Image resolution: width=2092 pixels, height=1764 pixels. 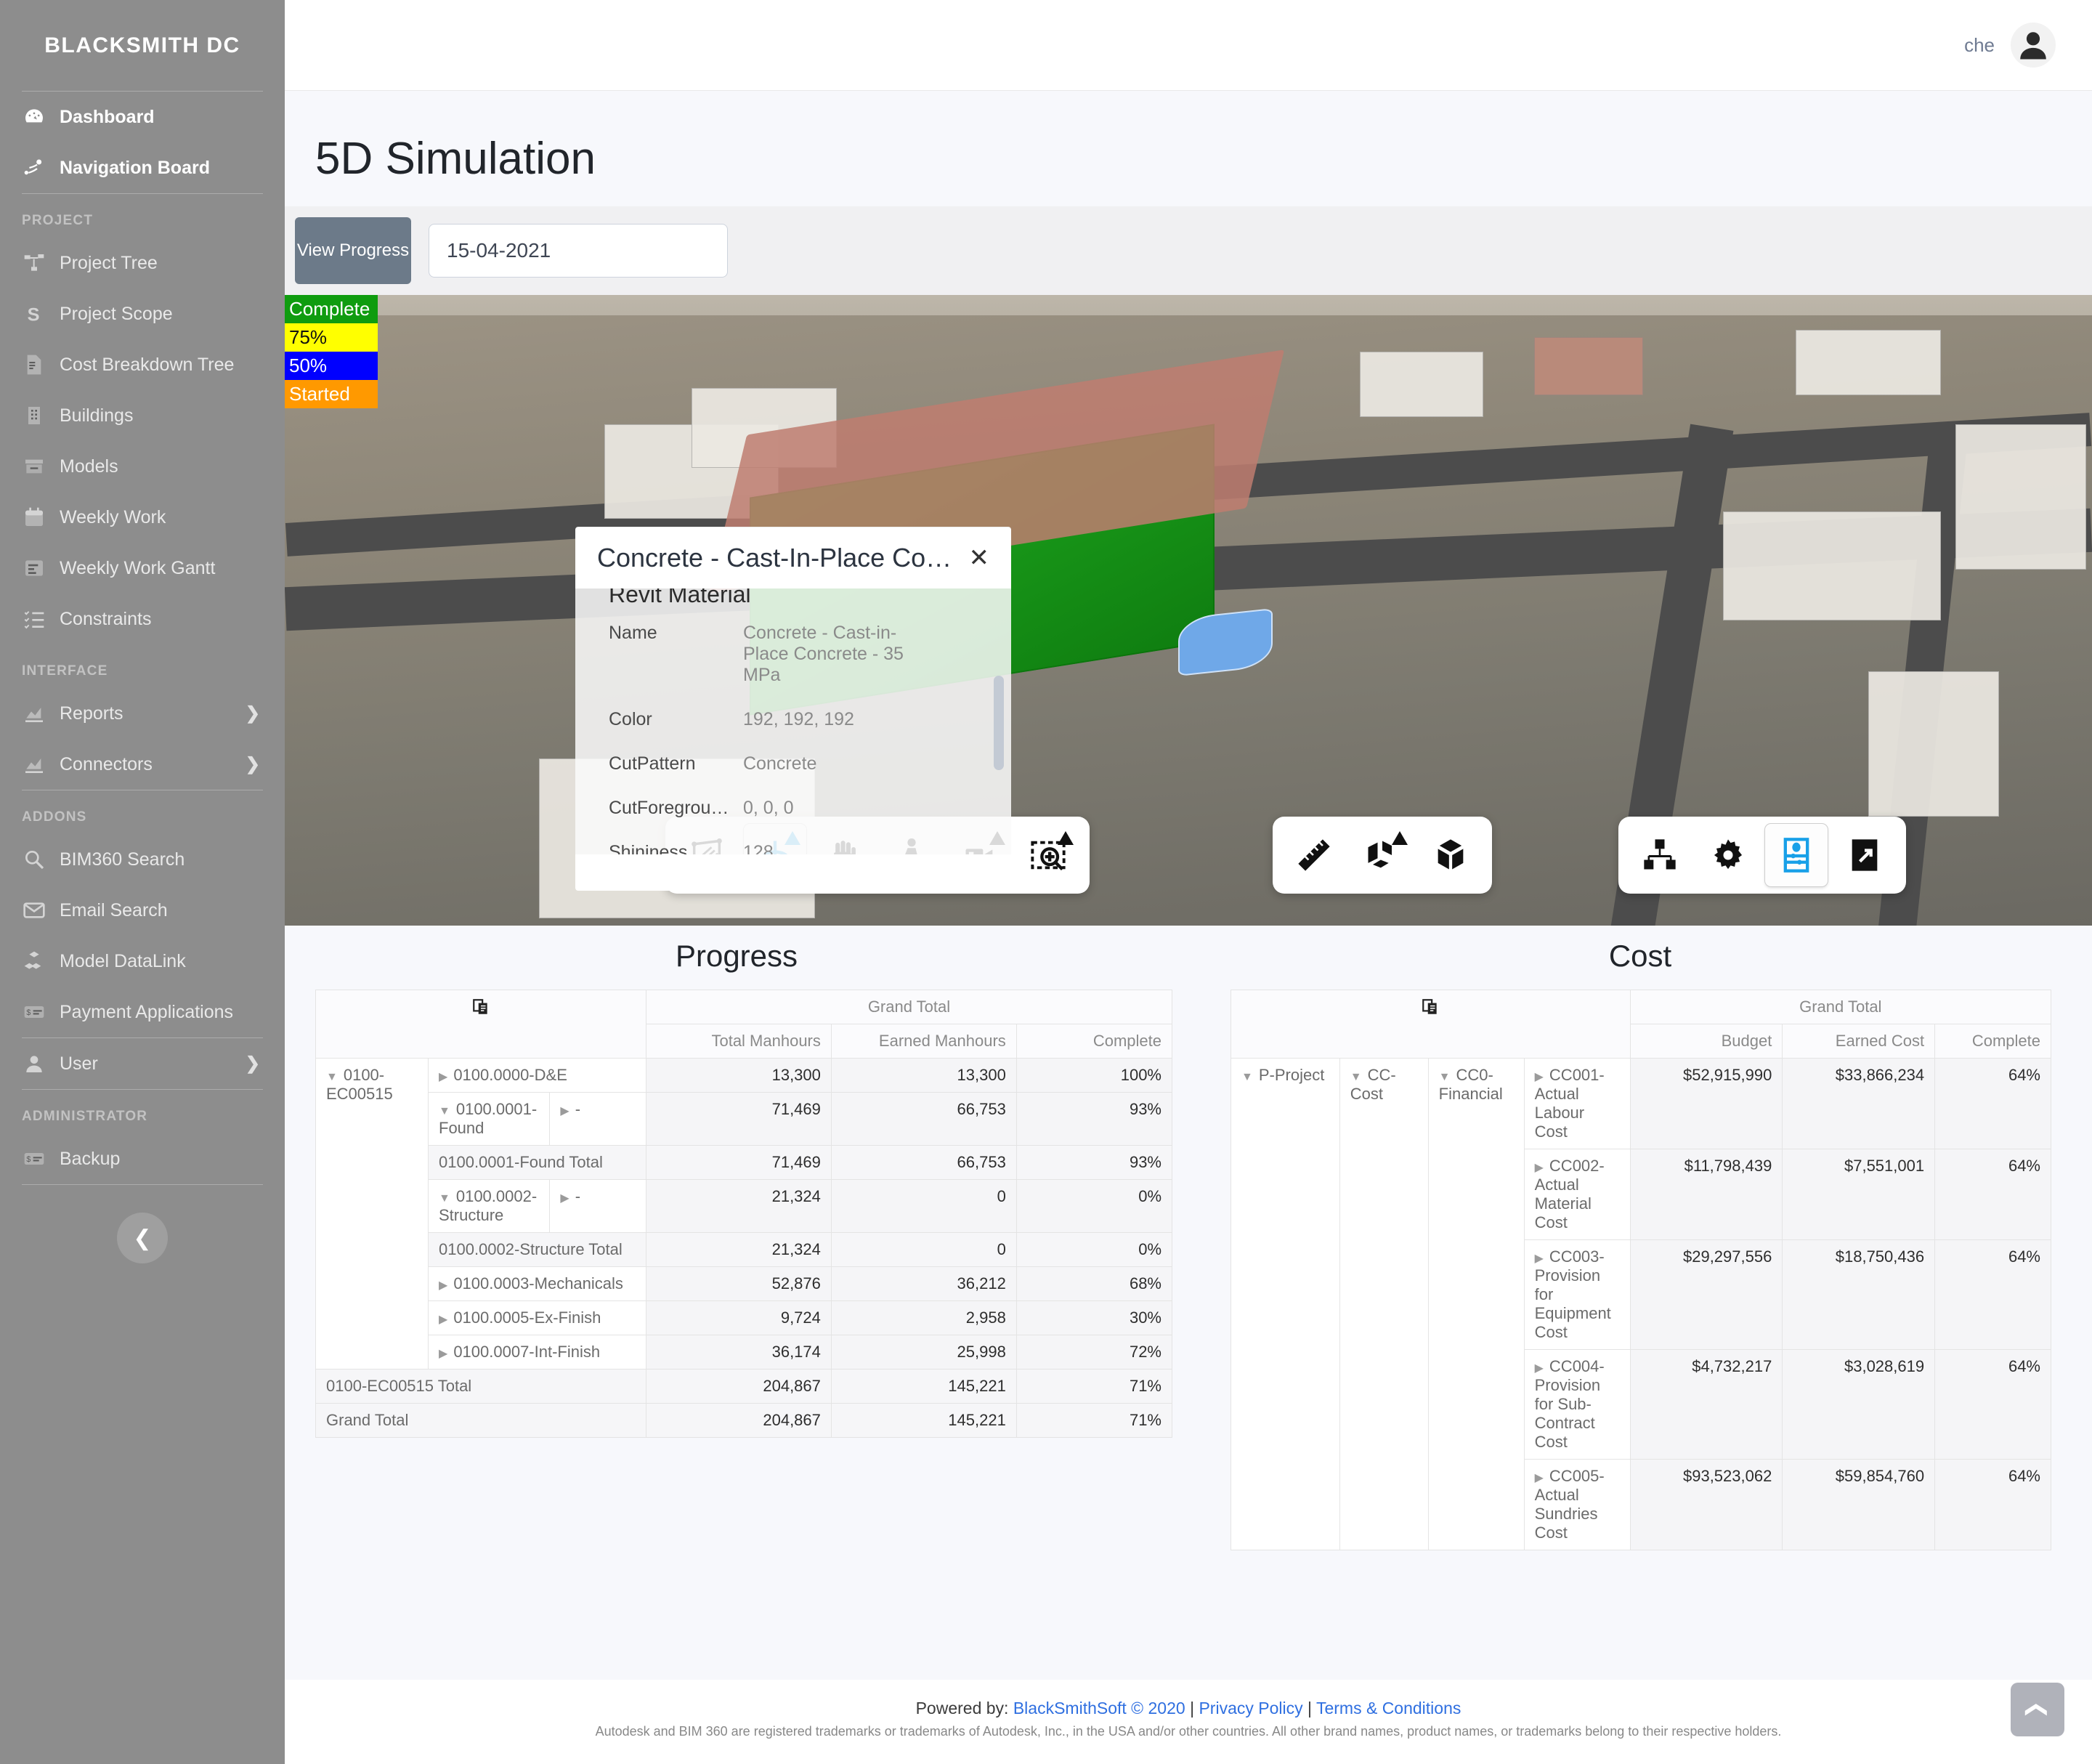 What do you see at coordinates (142, 466) in the screenshot?
I see `sidebar-item-models: Models` at bounding box center [142, 466].